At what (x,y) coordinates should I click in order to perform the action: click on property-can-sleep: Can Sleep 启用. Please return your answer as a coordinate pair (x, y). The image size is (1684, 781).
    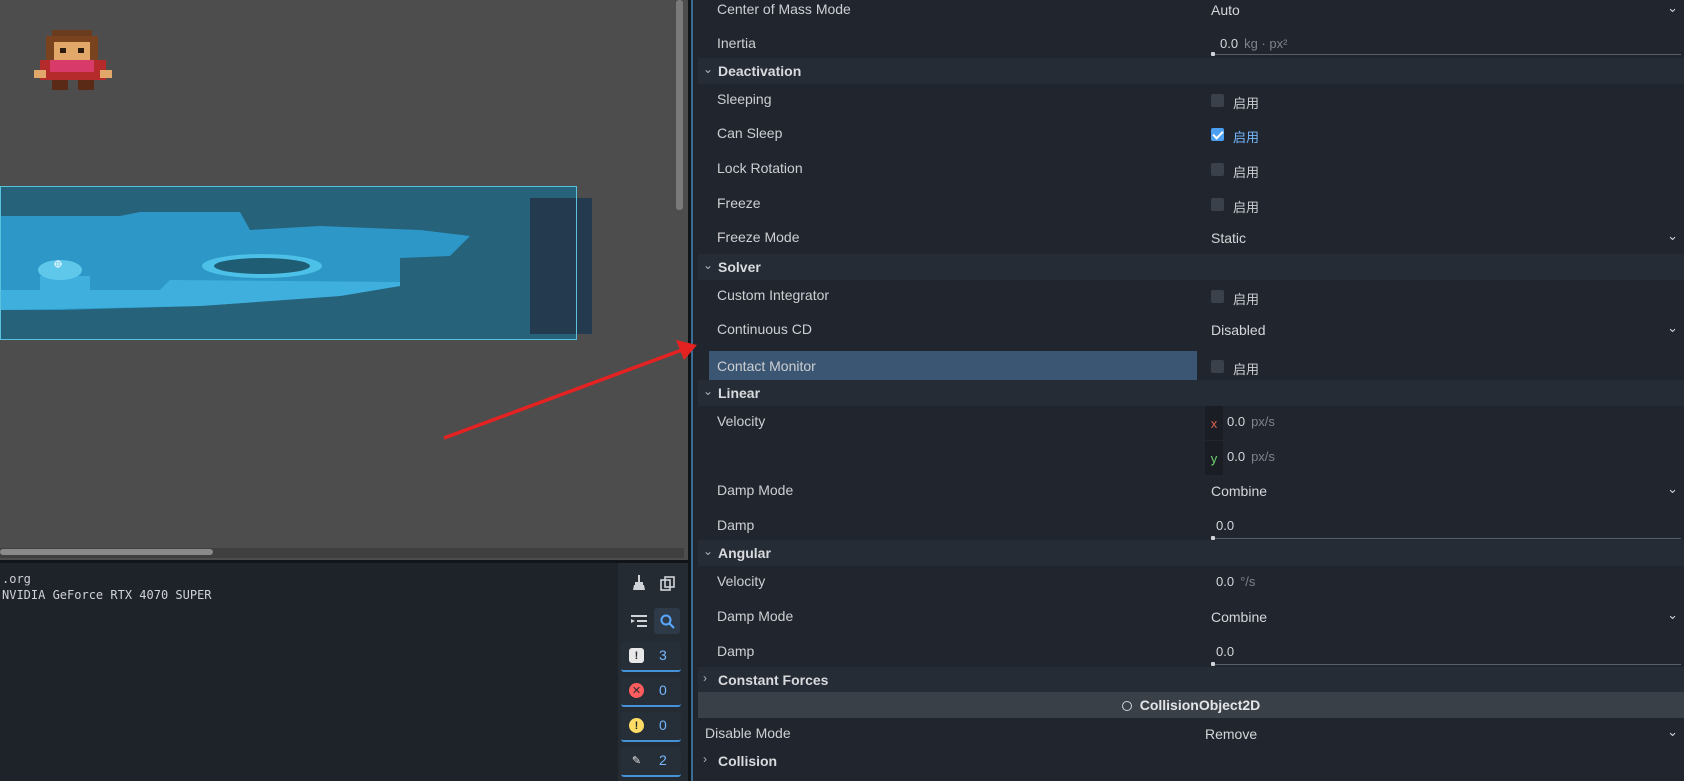
    Looking at the image, I should click on (1188, 135).